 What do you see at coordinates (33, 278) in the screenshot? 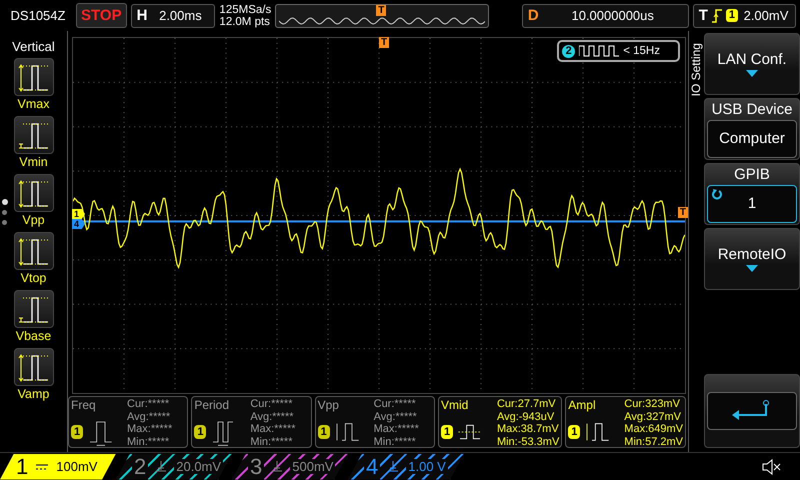
I see `measure-label: Vtop` at bounding box center [33, 278].